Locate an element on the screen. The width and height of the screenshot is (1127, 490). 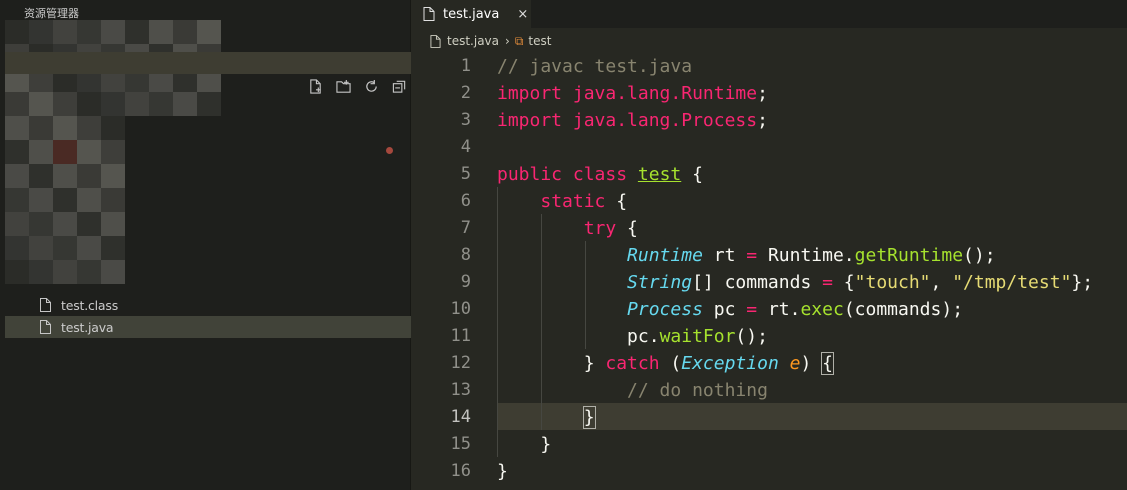
line-number: 8 is located at coordinates (465, 255).